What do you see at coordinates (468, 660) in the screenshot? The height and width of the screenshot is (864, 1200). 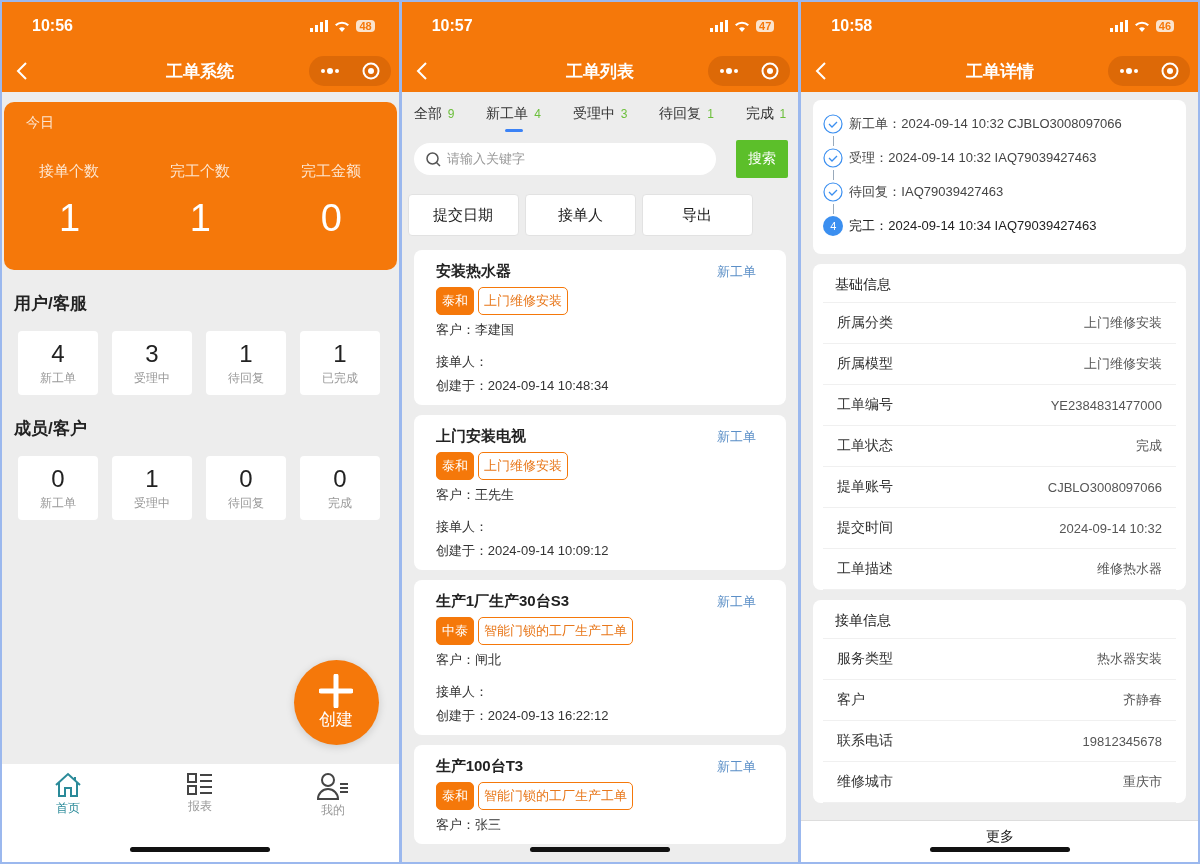 I see `customer-text: 客户：闸北` at bounding box center [468, 660].